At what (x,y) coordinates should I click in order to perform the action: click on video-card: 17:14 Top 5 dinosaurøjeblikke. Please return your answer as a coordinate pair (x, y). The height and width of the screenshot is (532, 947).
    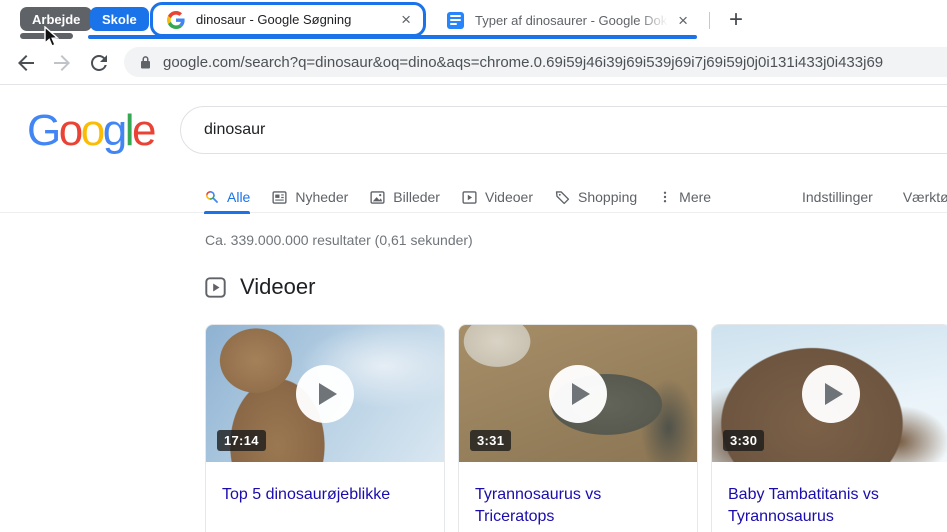
    Looking at the image, I should click on (325, 428).